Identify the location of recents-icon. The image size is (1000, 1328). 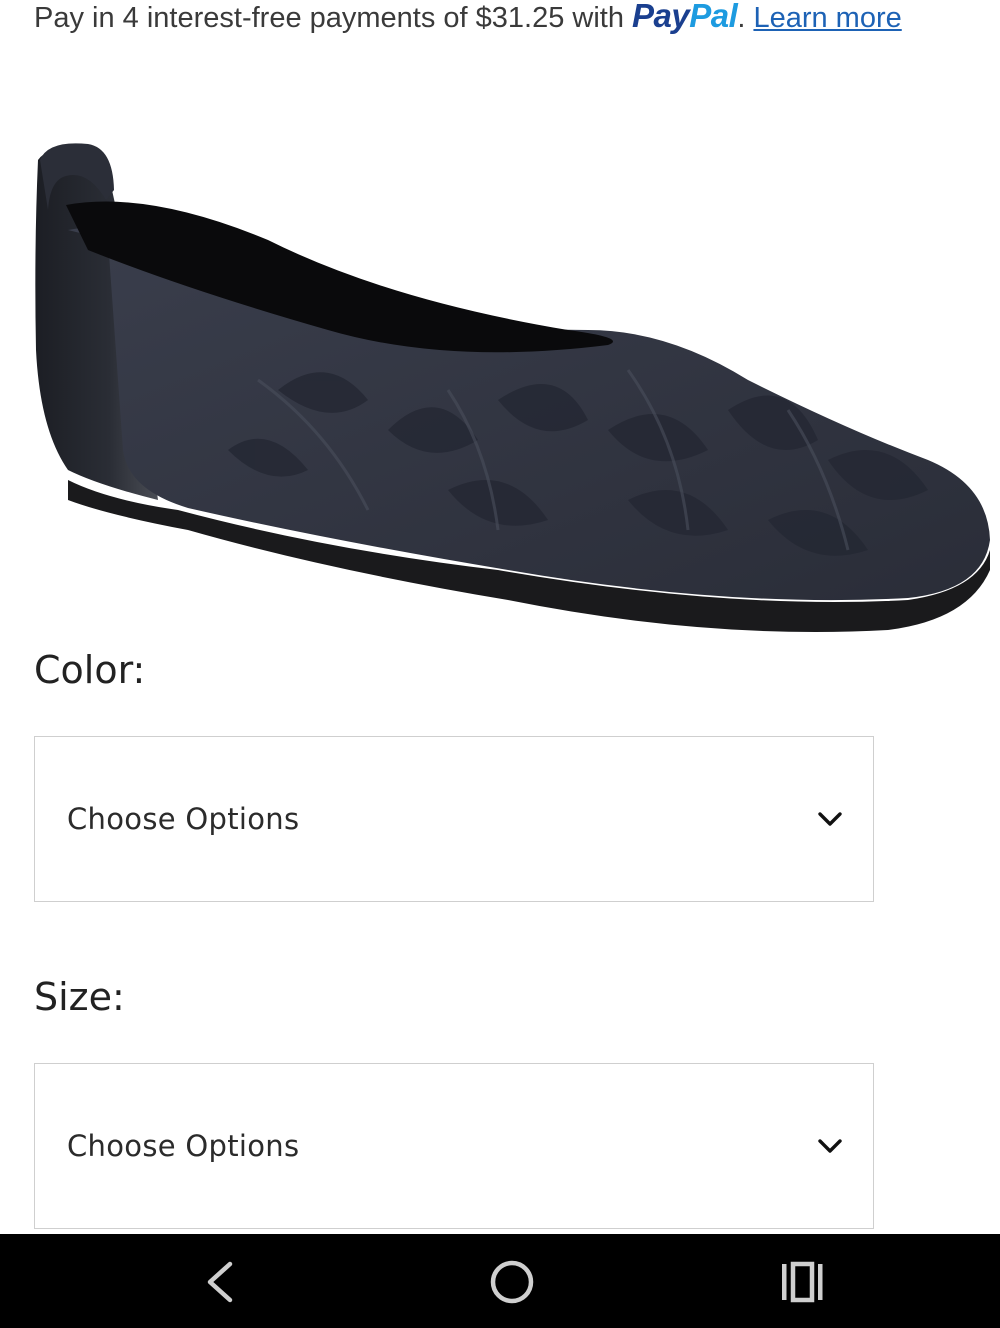
(802, 1282).